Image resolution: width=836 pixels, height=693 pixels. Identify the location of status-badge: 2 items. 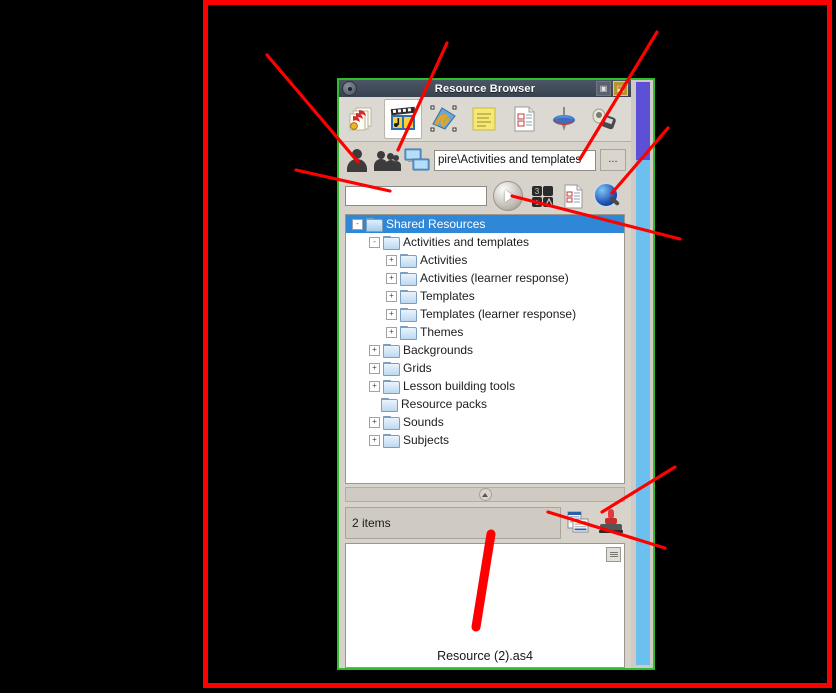
(453, 523).